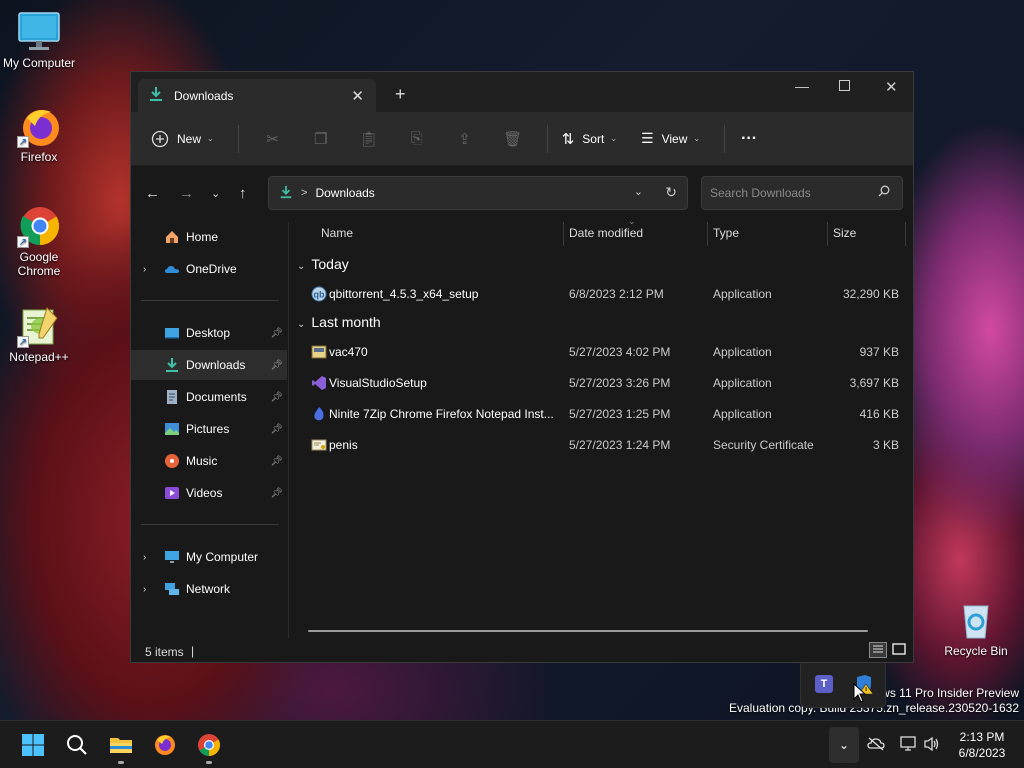 This screenshot has width=1024, height=768. I want to click on cut-icon: ✂, so click(273, 139).